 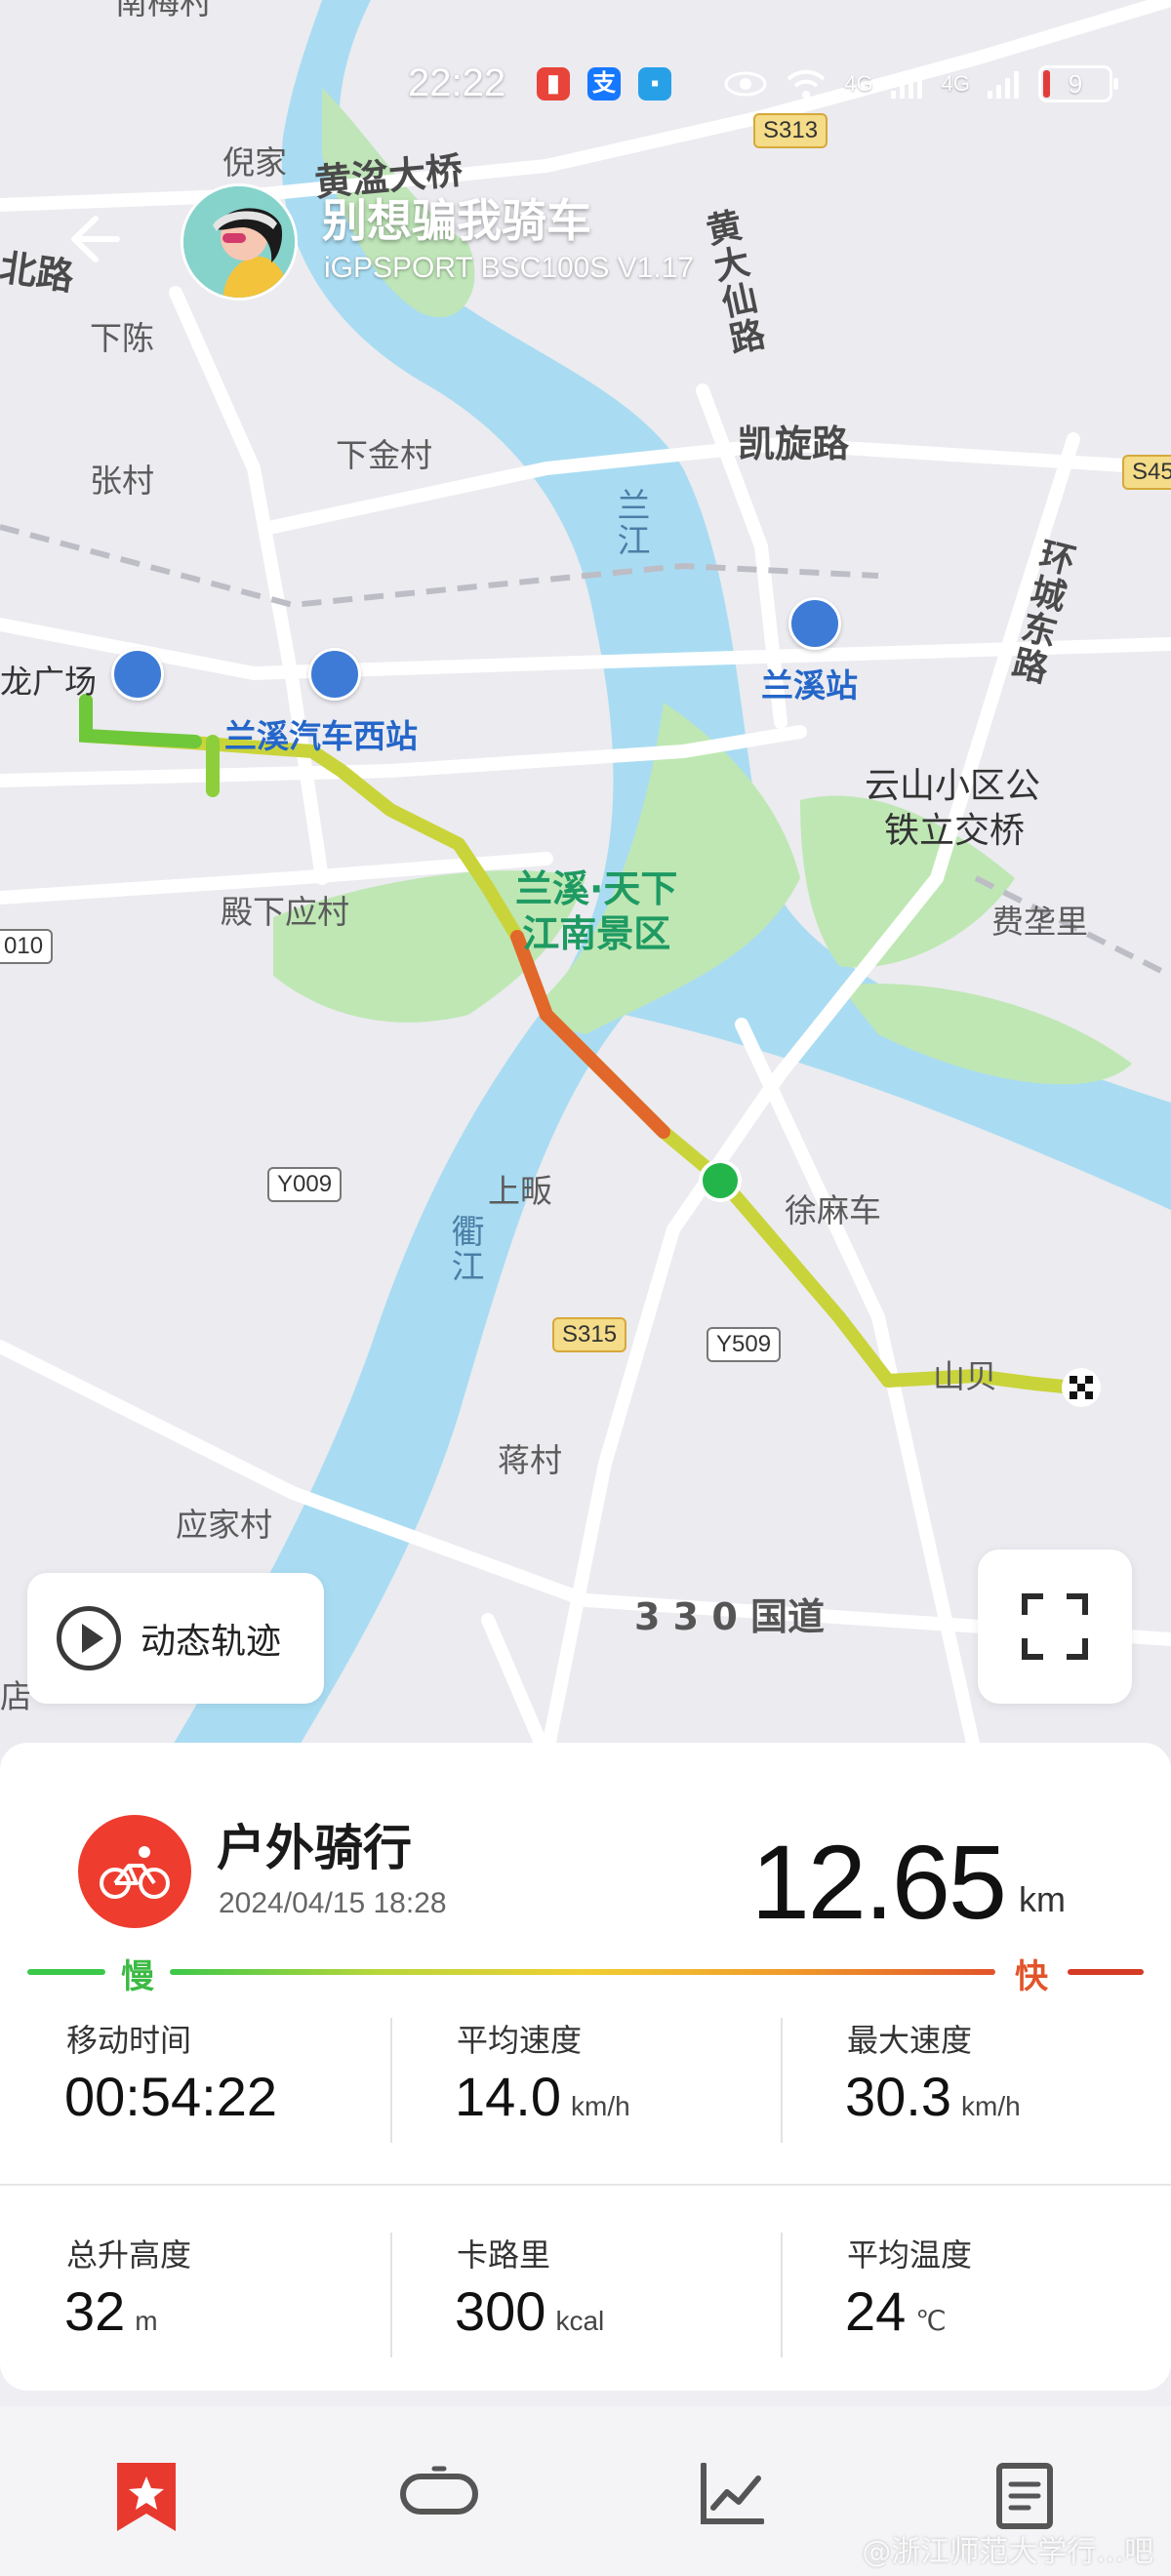 What do you see at coordinates (520, 2040) in the screenshot?
I see `stat-label: 平均速度` at bounding box center [520, 2040].